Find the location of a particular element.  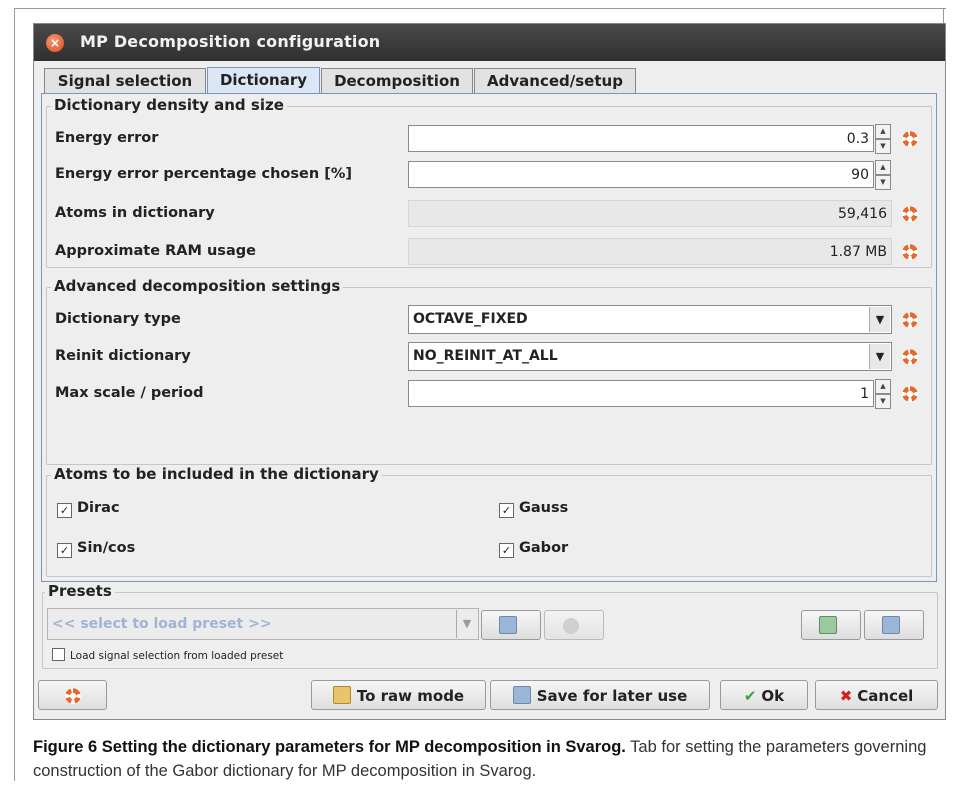

reinit-value: NO_REINIT_AT_ALL is located at coordinates (485, 356).